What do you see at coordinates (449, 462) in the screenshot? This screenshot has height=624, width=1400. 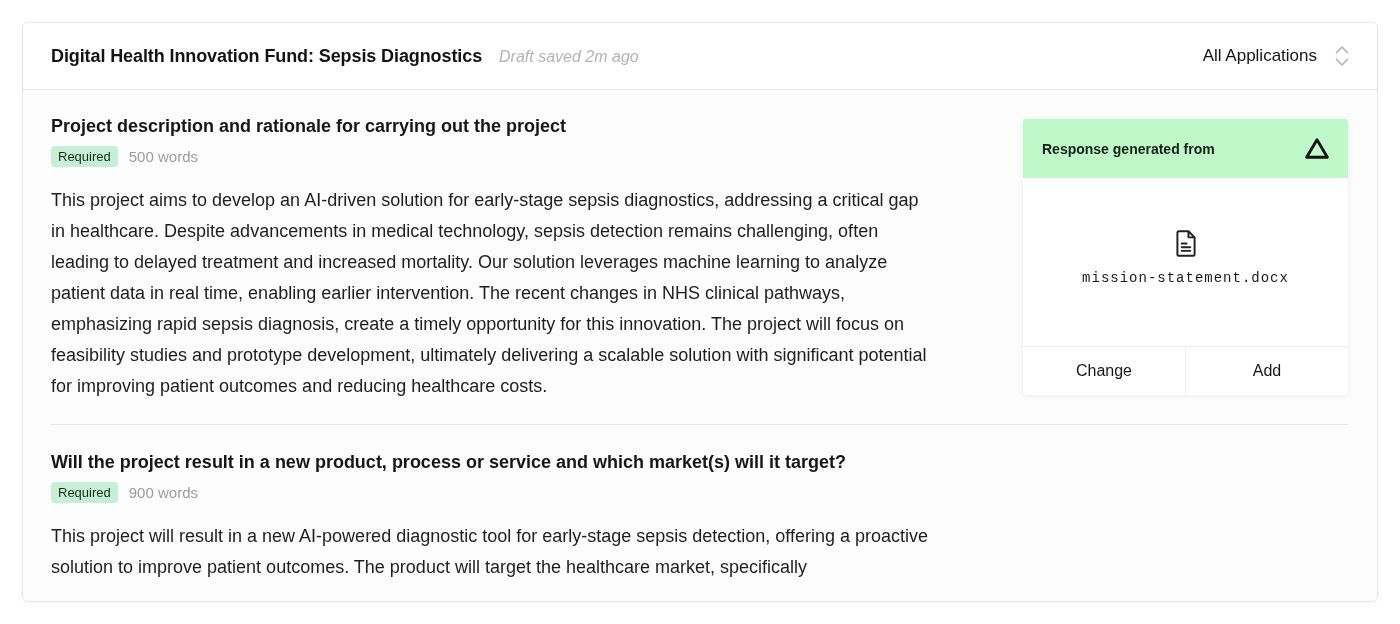 I see `question-title: Will the project result in a new product, process or service and which market(s) will it target?` at bounding box center [449, 462].